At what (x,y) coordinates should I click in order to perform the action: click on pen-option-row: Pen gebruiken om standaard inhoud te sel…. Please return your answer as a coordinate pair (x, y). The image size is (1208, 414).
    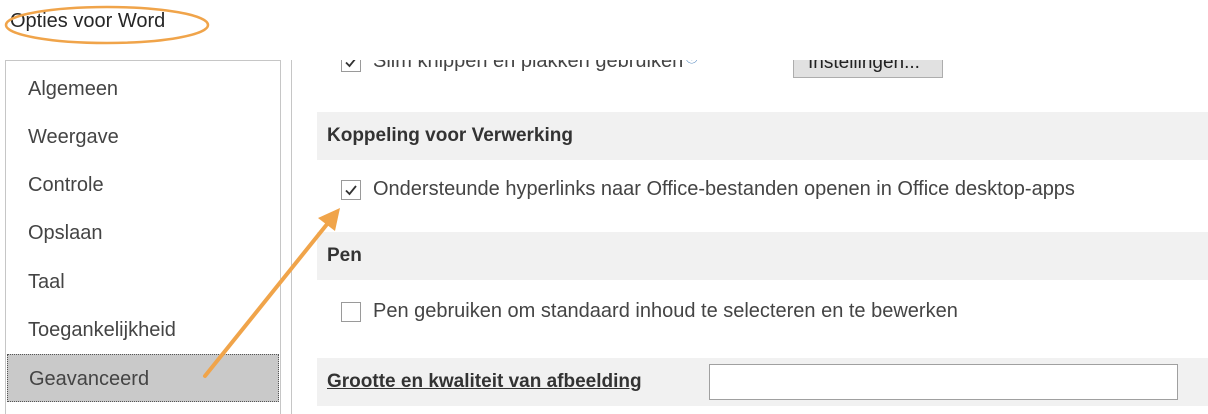
    Looking at the image, I should click on (649, 311).